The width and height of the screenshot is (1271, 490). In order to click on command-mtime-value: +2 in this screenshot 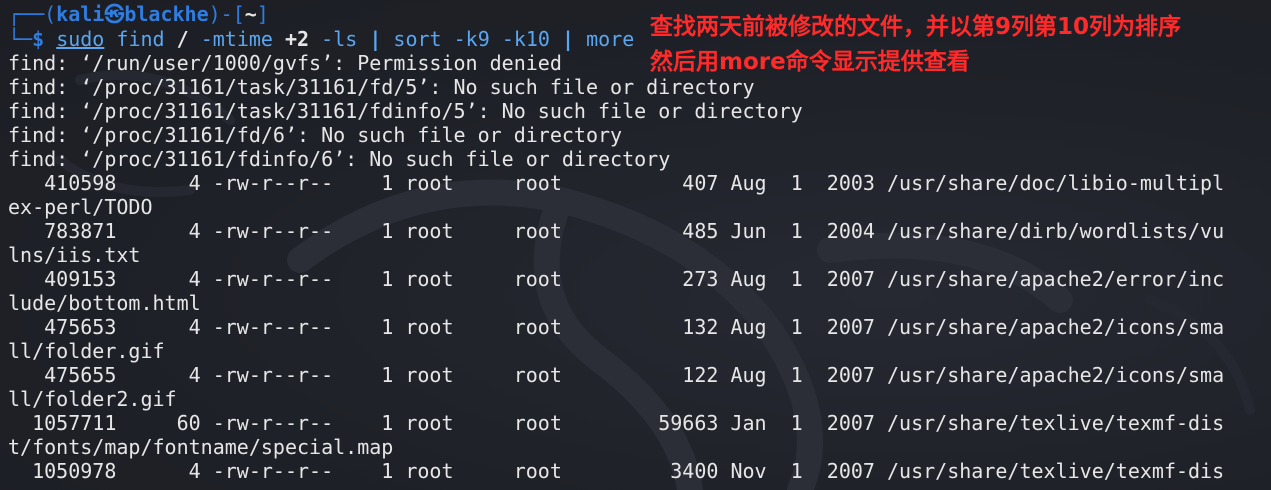, I will do `click(297, 39)`.